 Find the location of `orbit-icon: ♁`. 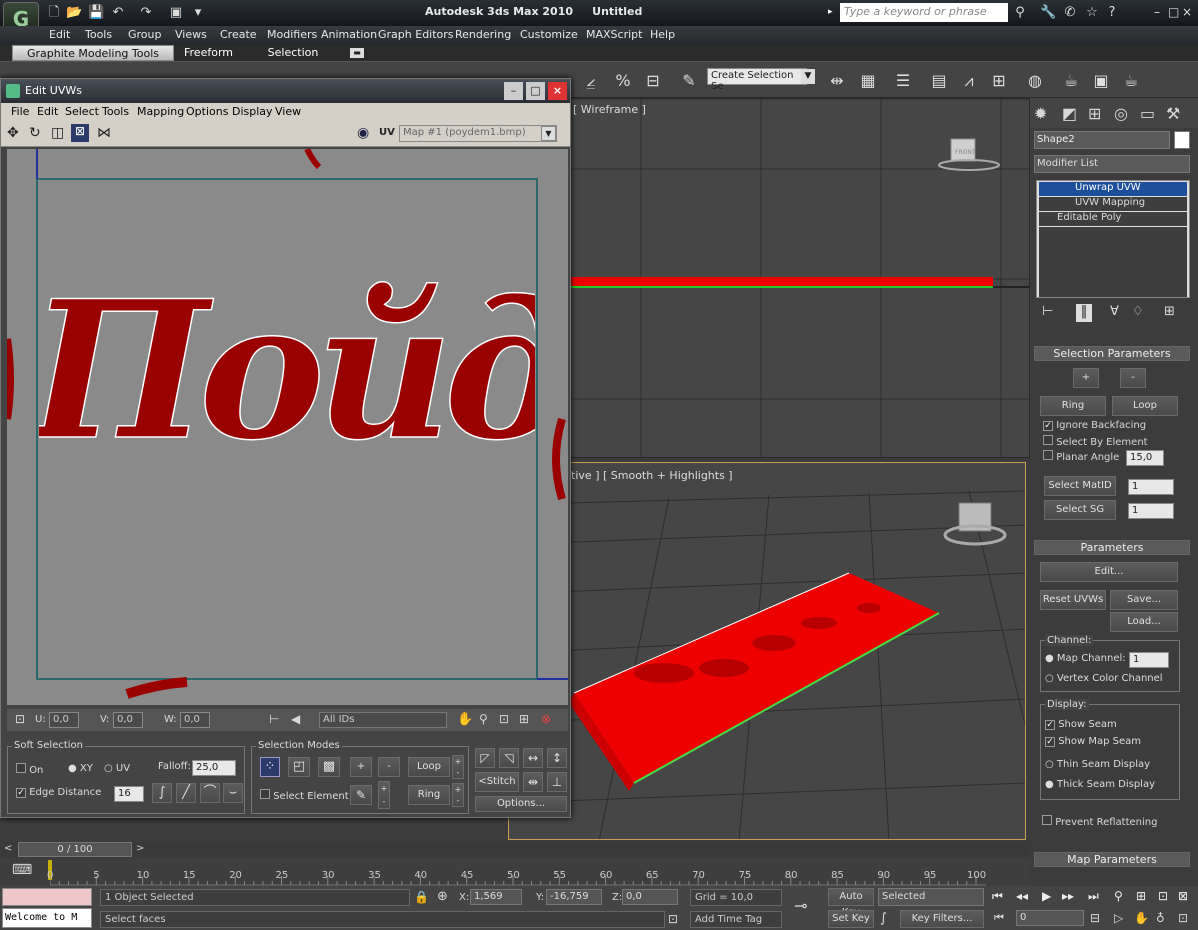

orbit-icon: ♁ is located at coordinates (1160, 918).